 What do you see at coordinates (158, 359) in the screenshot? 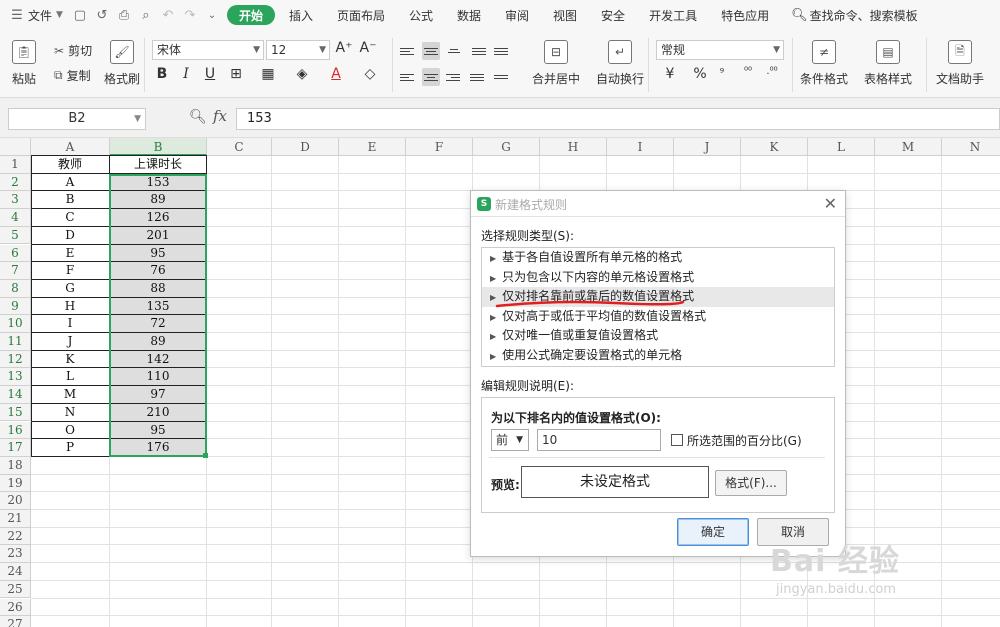
I see `table-cell: 142` at bounding box center [158, 359].